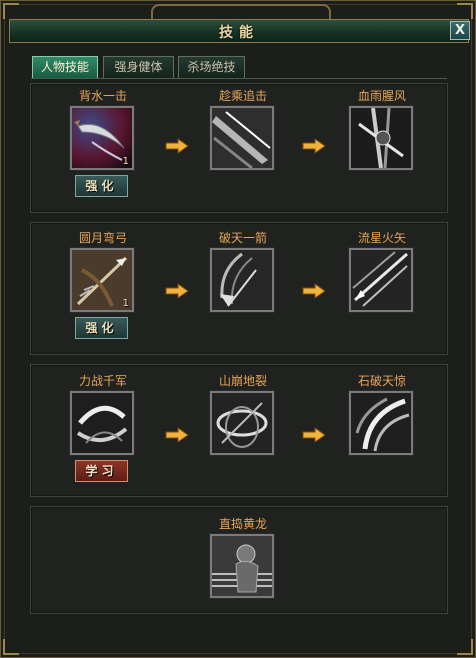  I want to click on dragon-charge-icon, so click(242, 566).